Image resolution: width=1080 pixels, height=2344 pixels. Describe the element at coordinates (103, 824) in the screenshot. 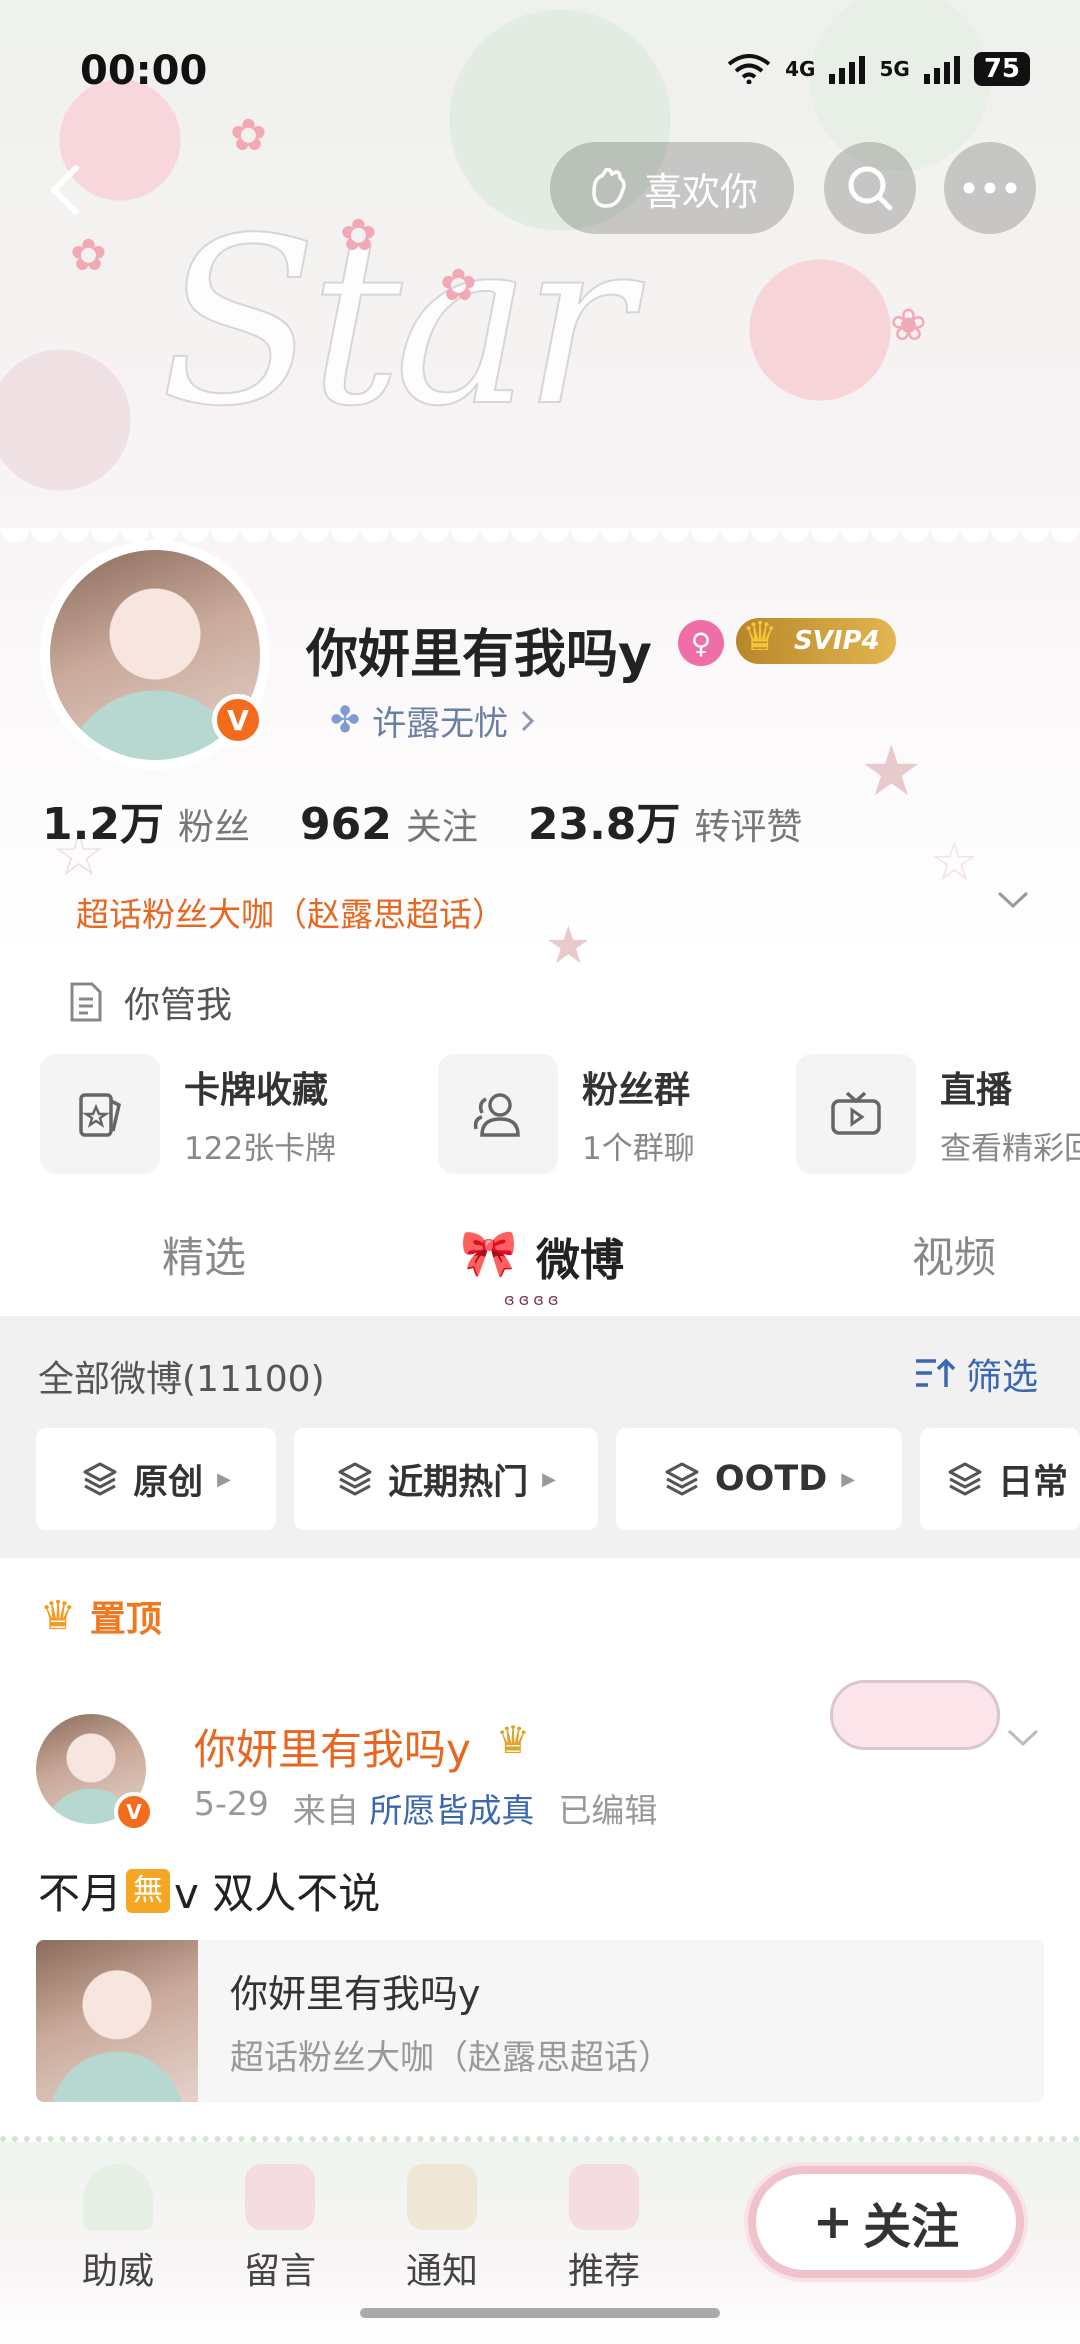

I see `stat-number: 1.2万` at that location.